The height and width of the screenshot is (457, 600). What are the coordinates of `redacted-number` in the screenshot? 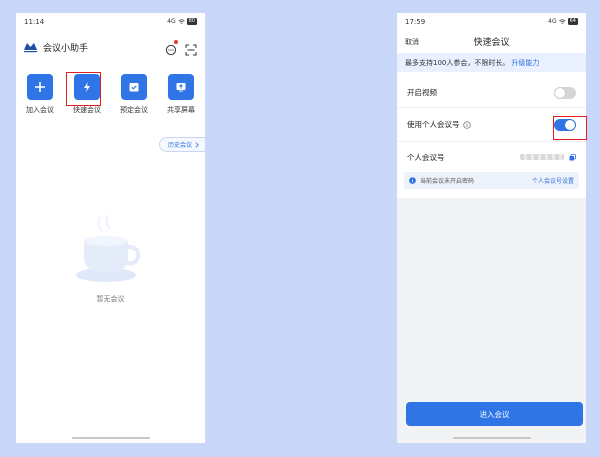 It's located at (542, 157).